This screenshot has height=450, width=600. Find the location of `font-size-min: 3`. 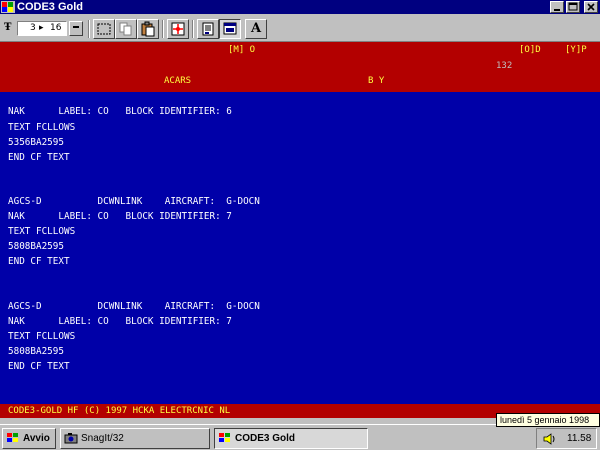

font-size-min: 3 is located at coordinates (33, 28).